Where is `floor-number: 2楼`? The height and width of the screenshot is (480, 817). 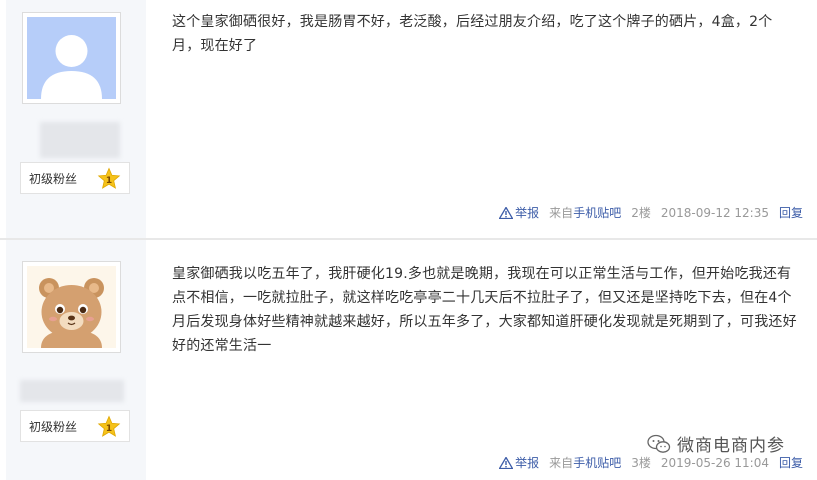 floor-number: 2楼 is located at coordinates (641, 213).